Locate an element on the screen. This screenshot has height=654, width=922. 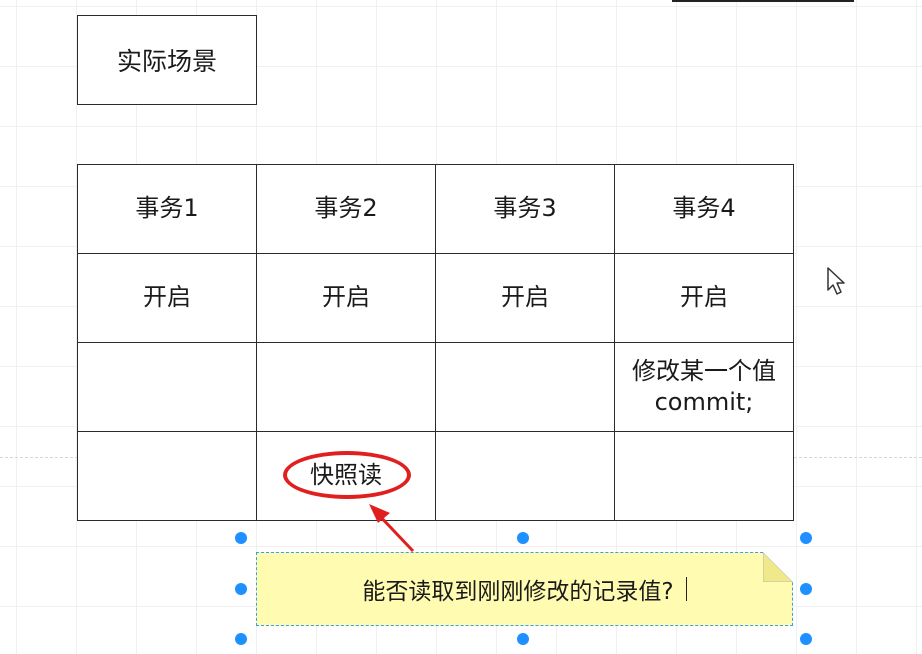
modify-commit-cell: 修改某一个值 commit; is located at coordinates (704, 387).